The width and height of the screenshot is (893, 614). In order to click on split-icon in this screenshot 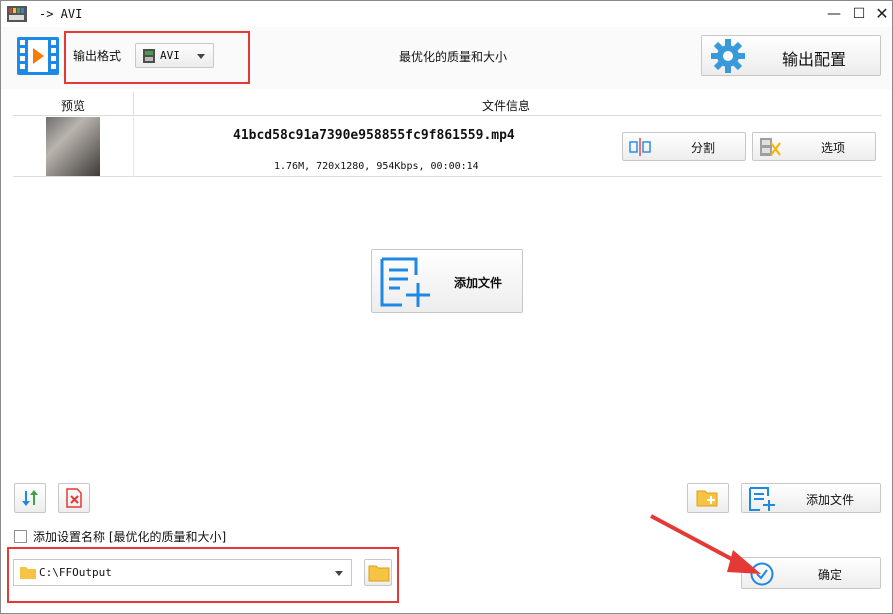, I will do `click(640, 147)`.